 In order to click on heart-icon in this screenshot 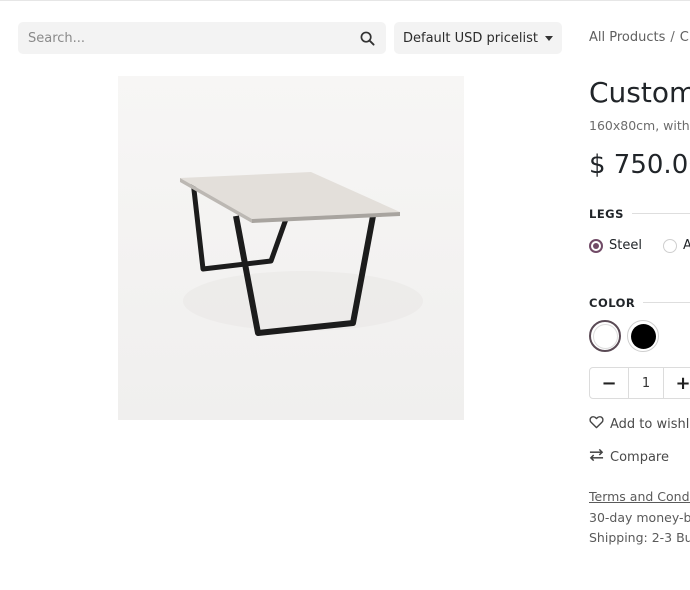, I will do `click(596, 424)`.